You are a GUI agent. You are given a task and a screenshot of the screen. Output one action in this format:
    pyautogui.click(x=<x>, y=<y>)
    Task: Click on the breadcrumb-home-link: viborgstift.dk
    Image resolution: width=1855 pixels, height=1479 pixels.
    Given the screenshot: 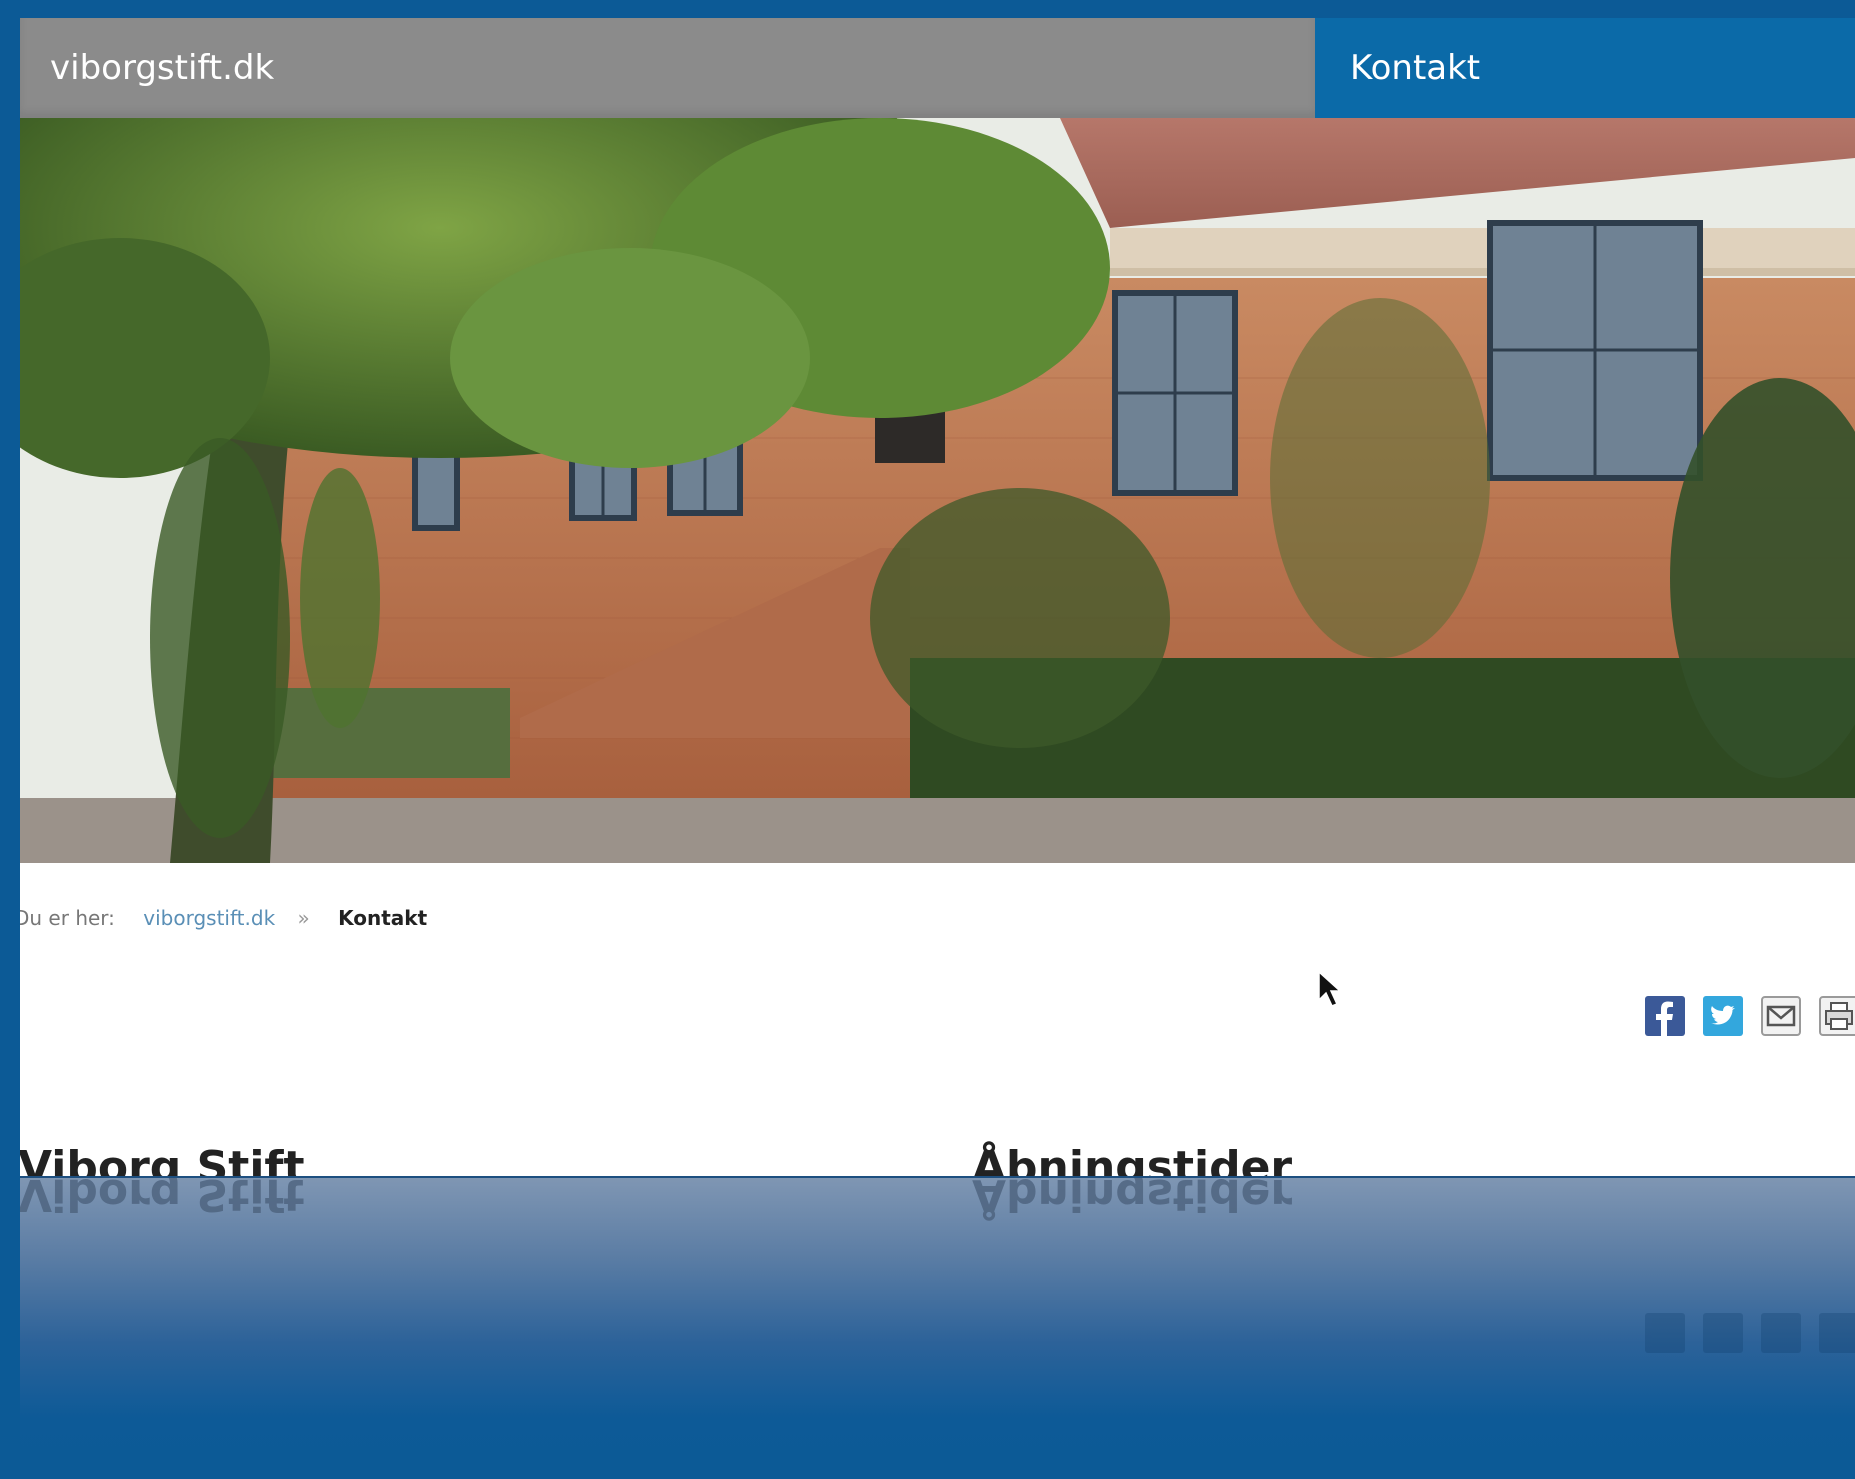 What is the action you would take?
    pyautogui.click(x=209, y=918)
    